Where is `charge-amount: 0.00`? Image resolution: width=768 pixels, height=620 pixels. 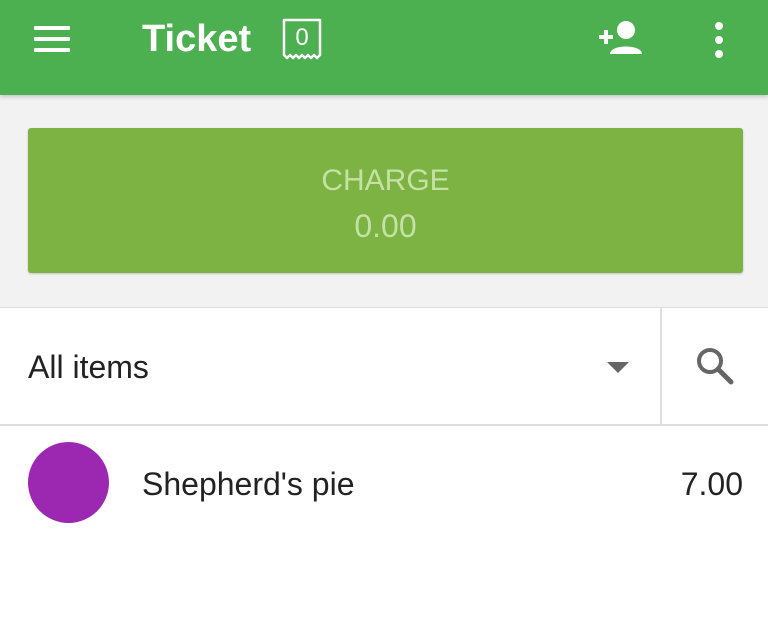
charge-amount: 0.00 is located at coordinates (385, 226).